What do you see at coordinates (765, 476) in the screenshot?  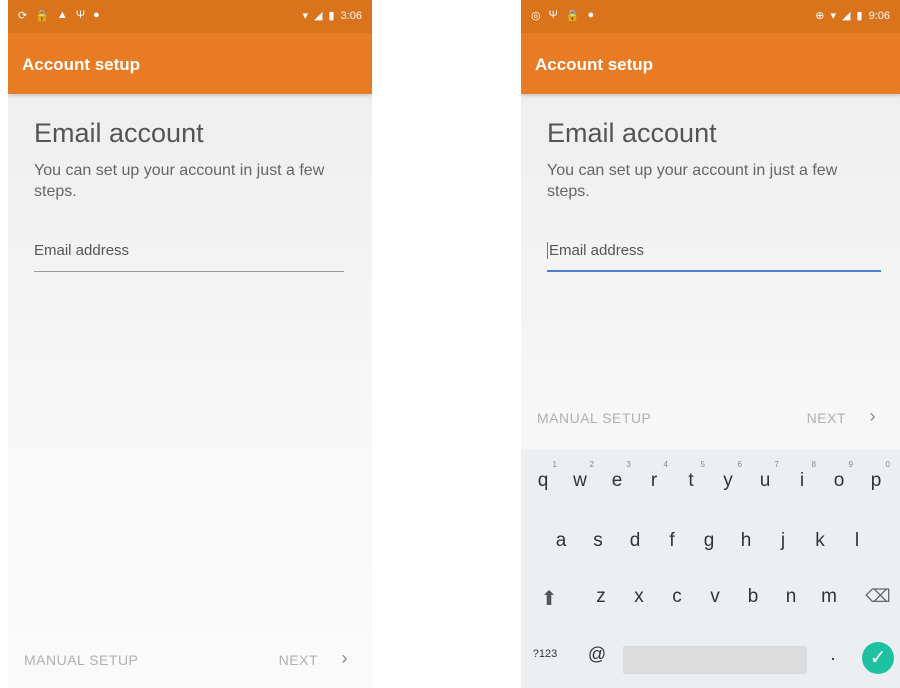 I see `key-u: u7` at bounding box center [765, 476].